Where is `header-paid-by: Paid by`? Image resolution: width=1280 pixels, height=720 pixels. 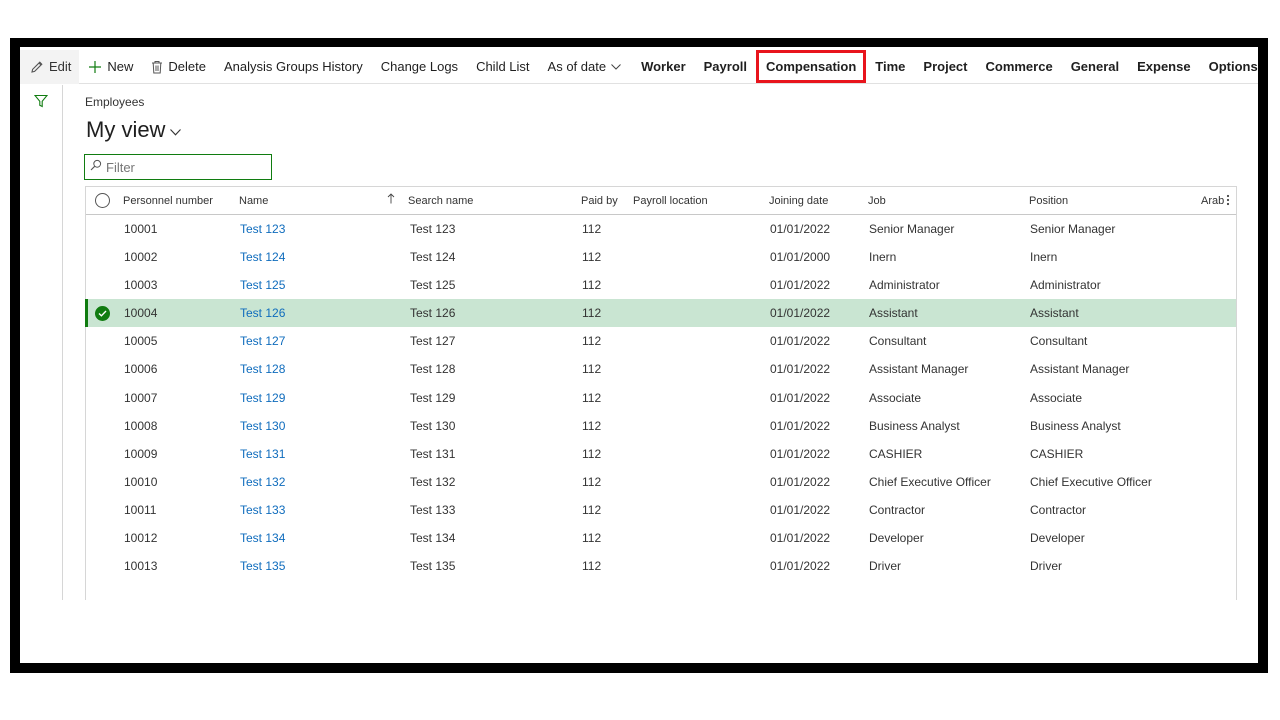 header-paid-by: Paid by is located at coordinates (599, 201).